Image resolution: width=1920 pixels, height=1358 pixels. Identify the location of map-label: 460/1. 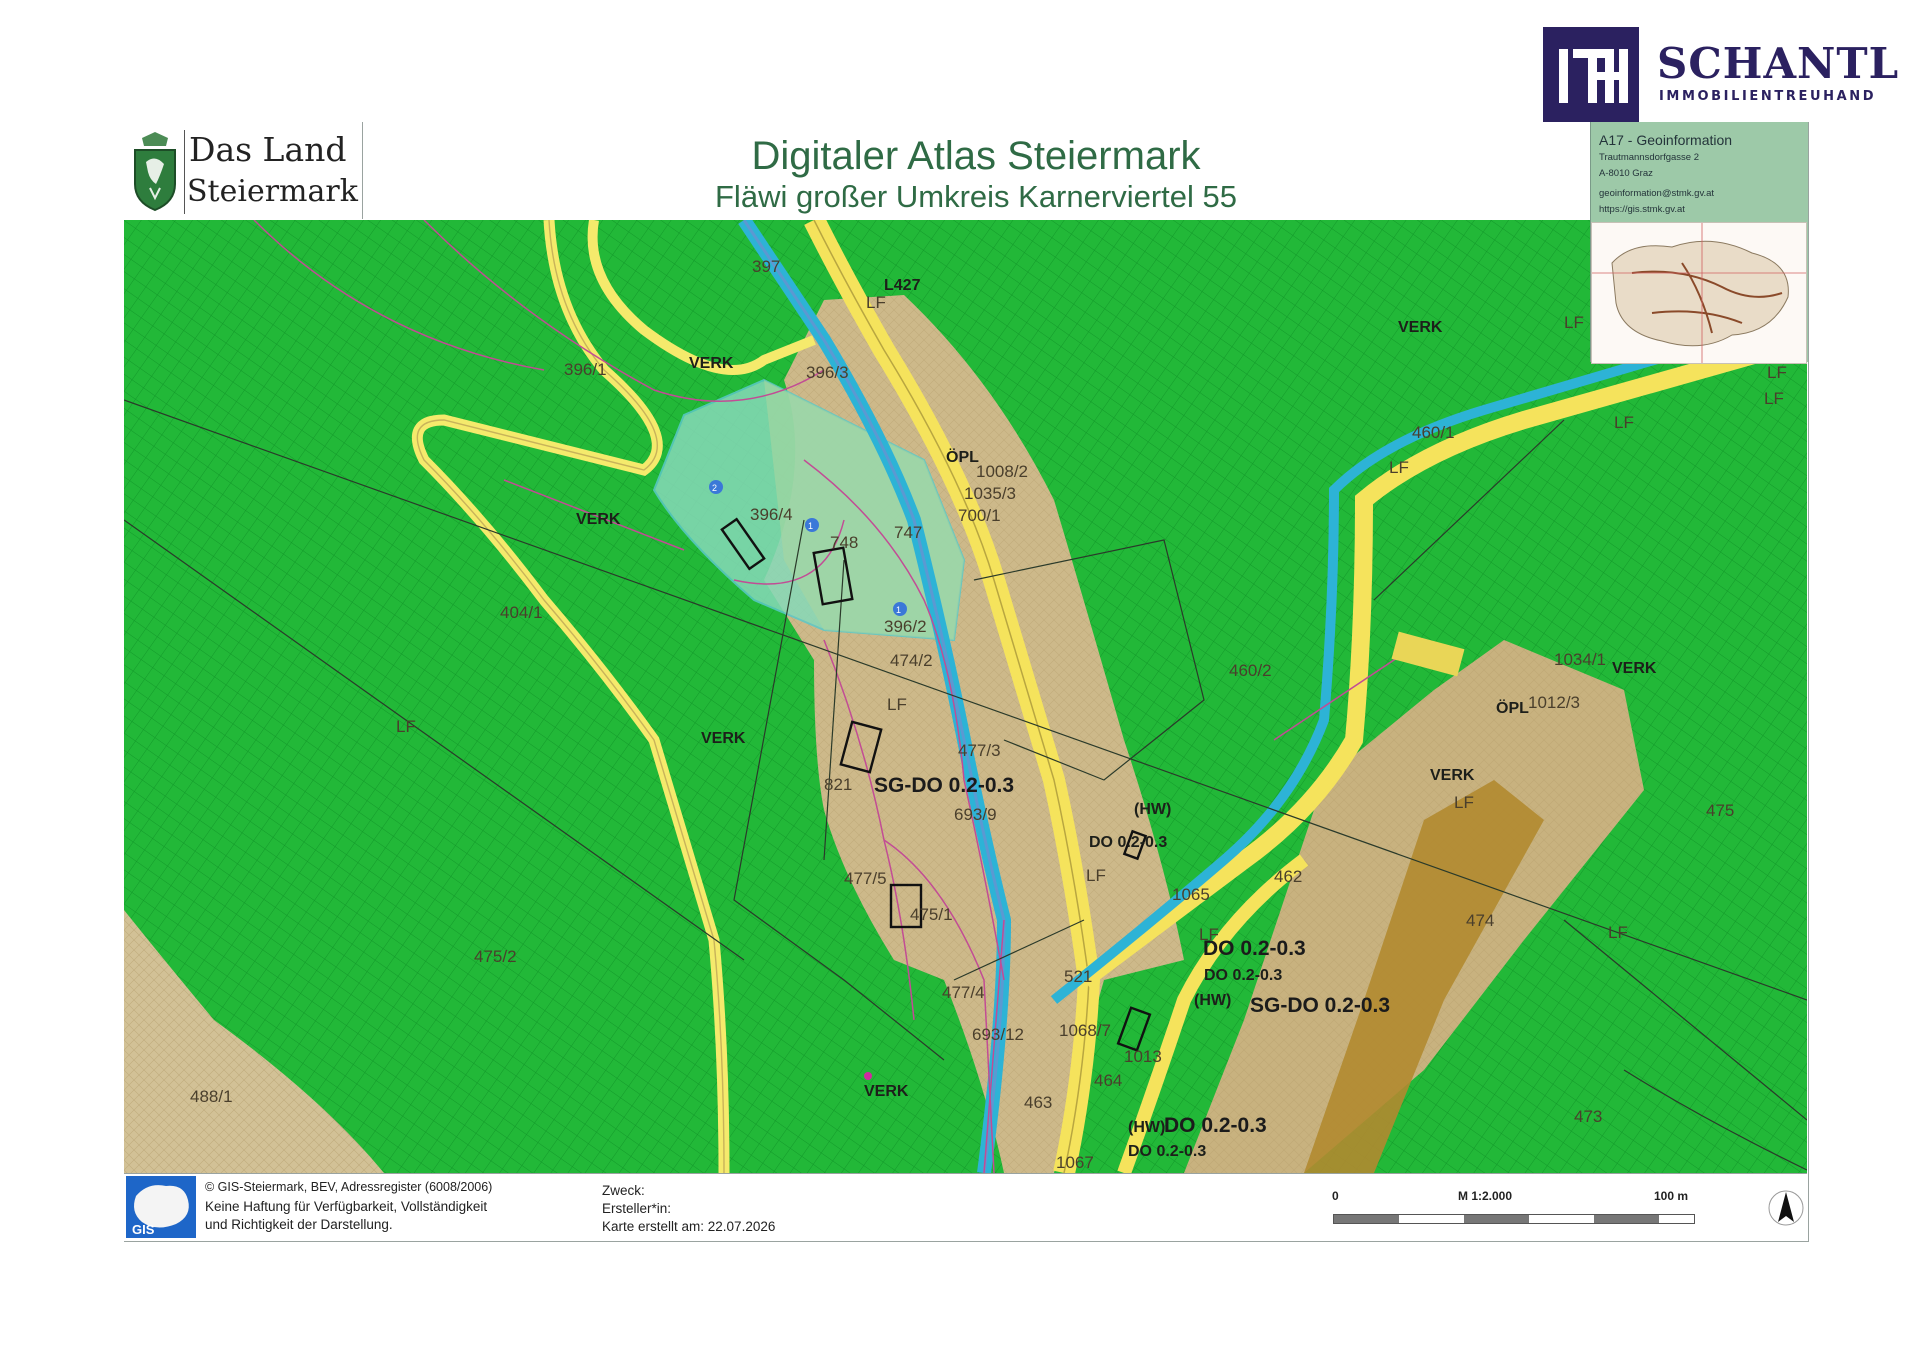
(1433, 432).